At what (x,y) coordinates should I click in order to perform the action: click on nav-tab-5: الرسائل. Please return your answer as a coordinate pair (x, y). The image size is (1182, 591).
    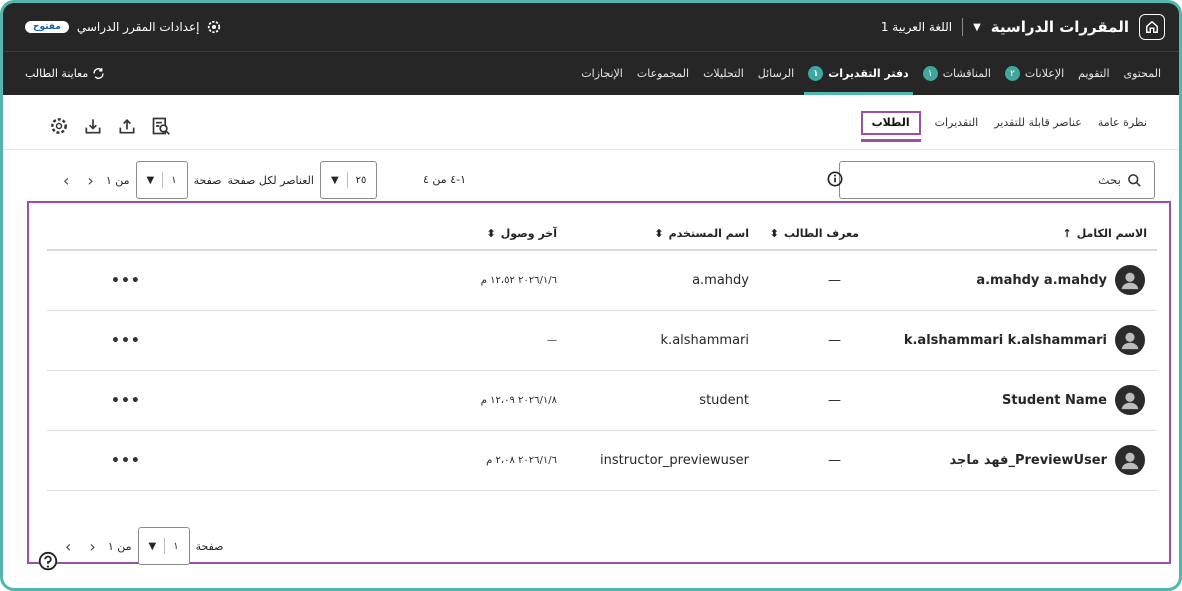
    Looking at the image, I should click on (776, 73).